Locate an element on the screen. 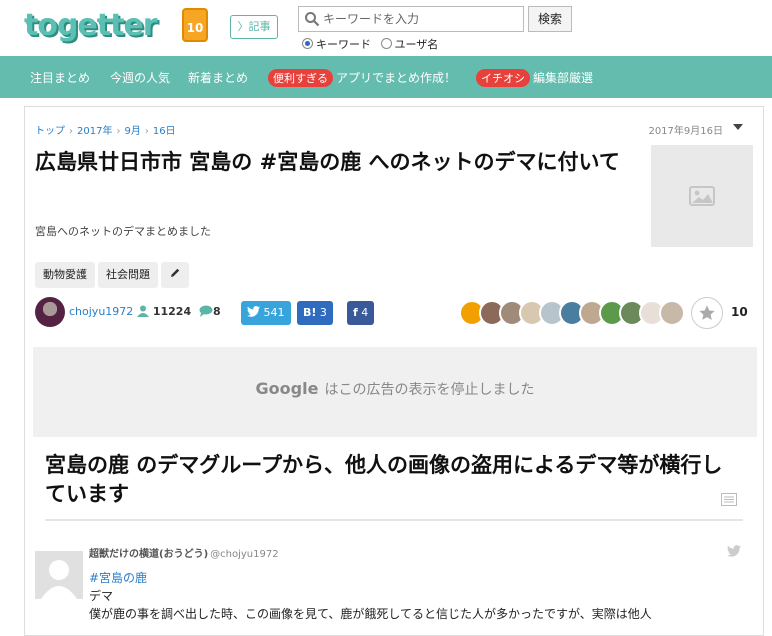 The height and width of the screenshot is (636, 772). radio-keyword: キーワード is located at coordinates (336, 44).